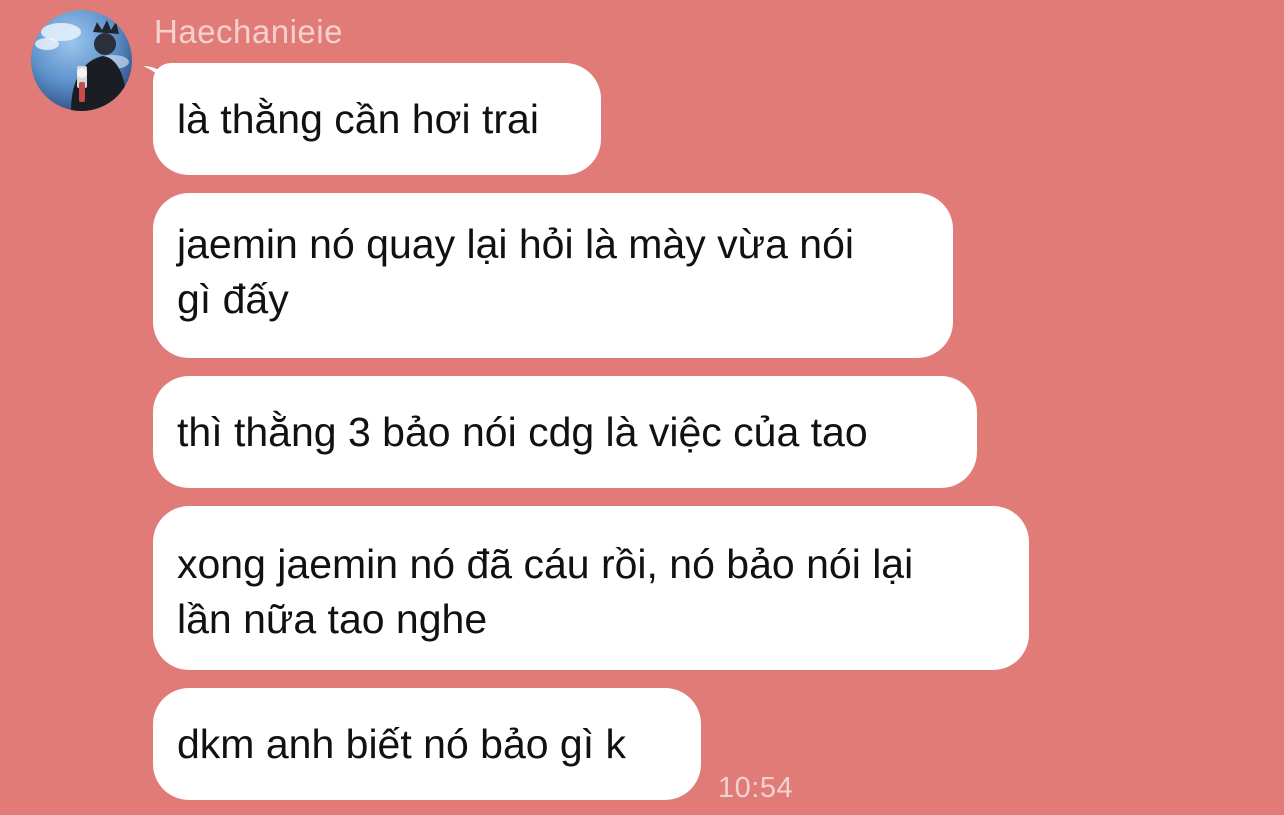  What do you see at coordinates (522, 432) in the screenshot?
I see `message-text: thì thằng 3 bảo nói cdg là việc của tao` at bounding box center [522, 432].